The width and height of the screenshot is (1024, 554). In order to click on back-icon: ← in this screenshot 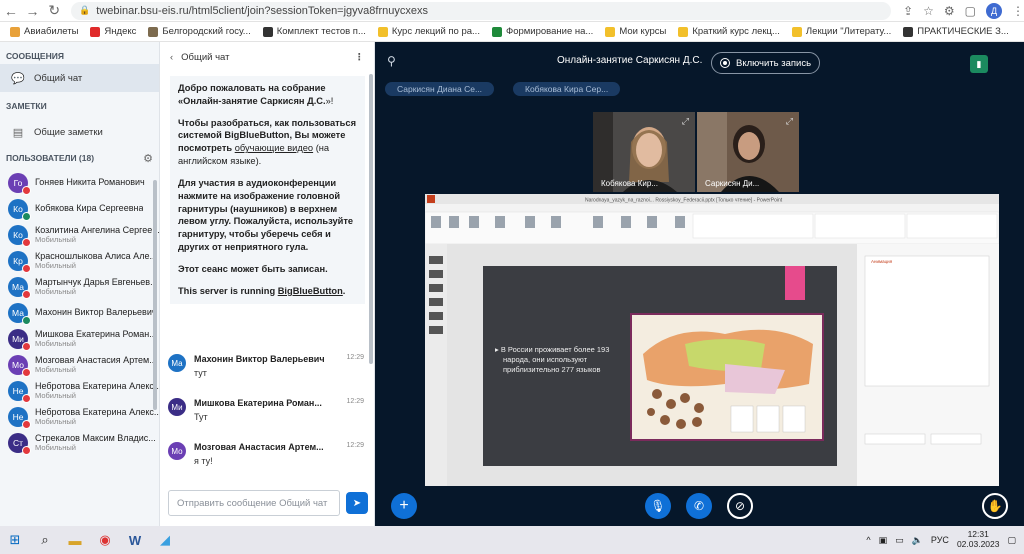, I will do `click(11, 11)`.